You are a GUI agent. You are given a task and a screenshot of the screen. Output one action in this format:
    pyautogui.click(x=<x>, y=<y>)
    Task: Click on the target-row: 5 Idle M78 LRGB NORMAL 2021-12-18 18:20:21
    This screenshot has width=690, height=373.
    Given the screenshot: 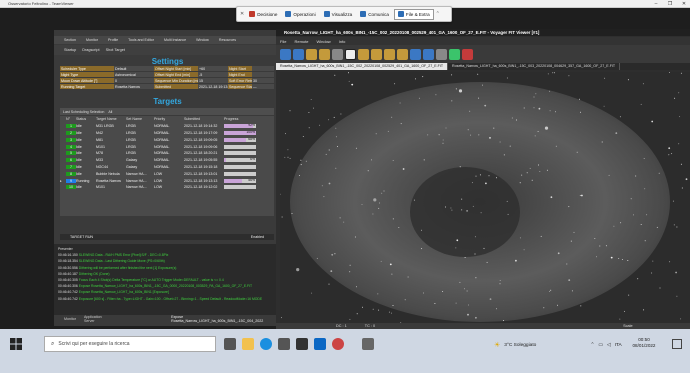 What is the action you would take?
    pyautogui.click(x=167, y=153)
    